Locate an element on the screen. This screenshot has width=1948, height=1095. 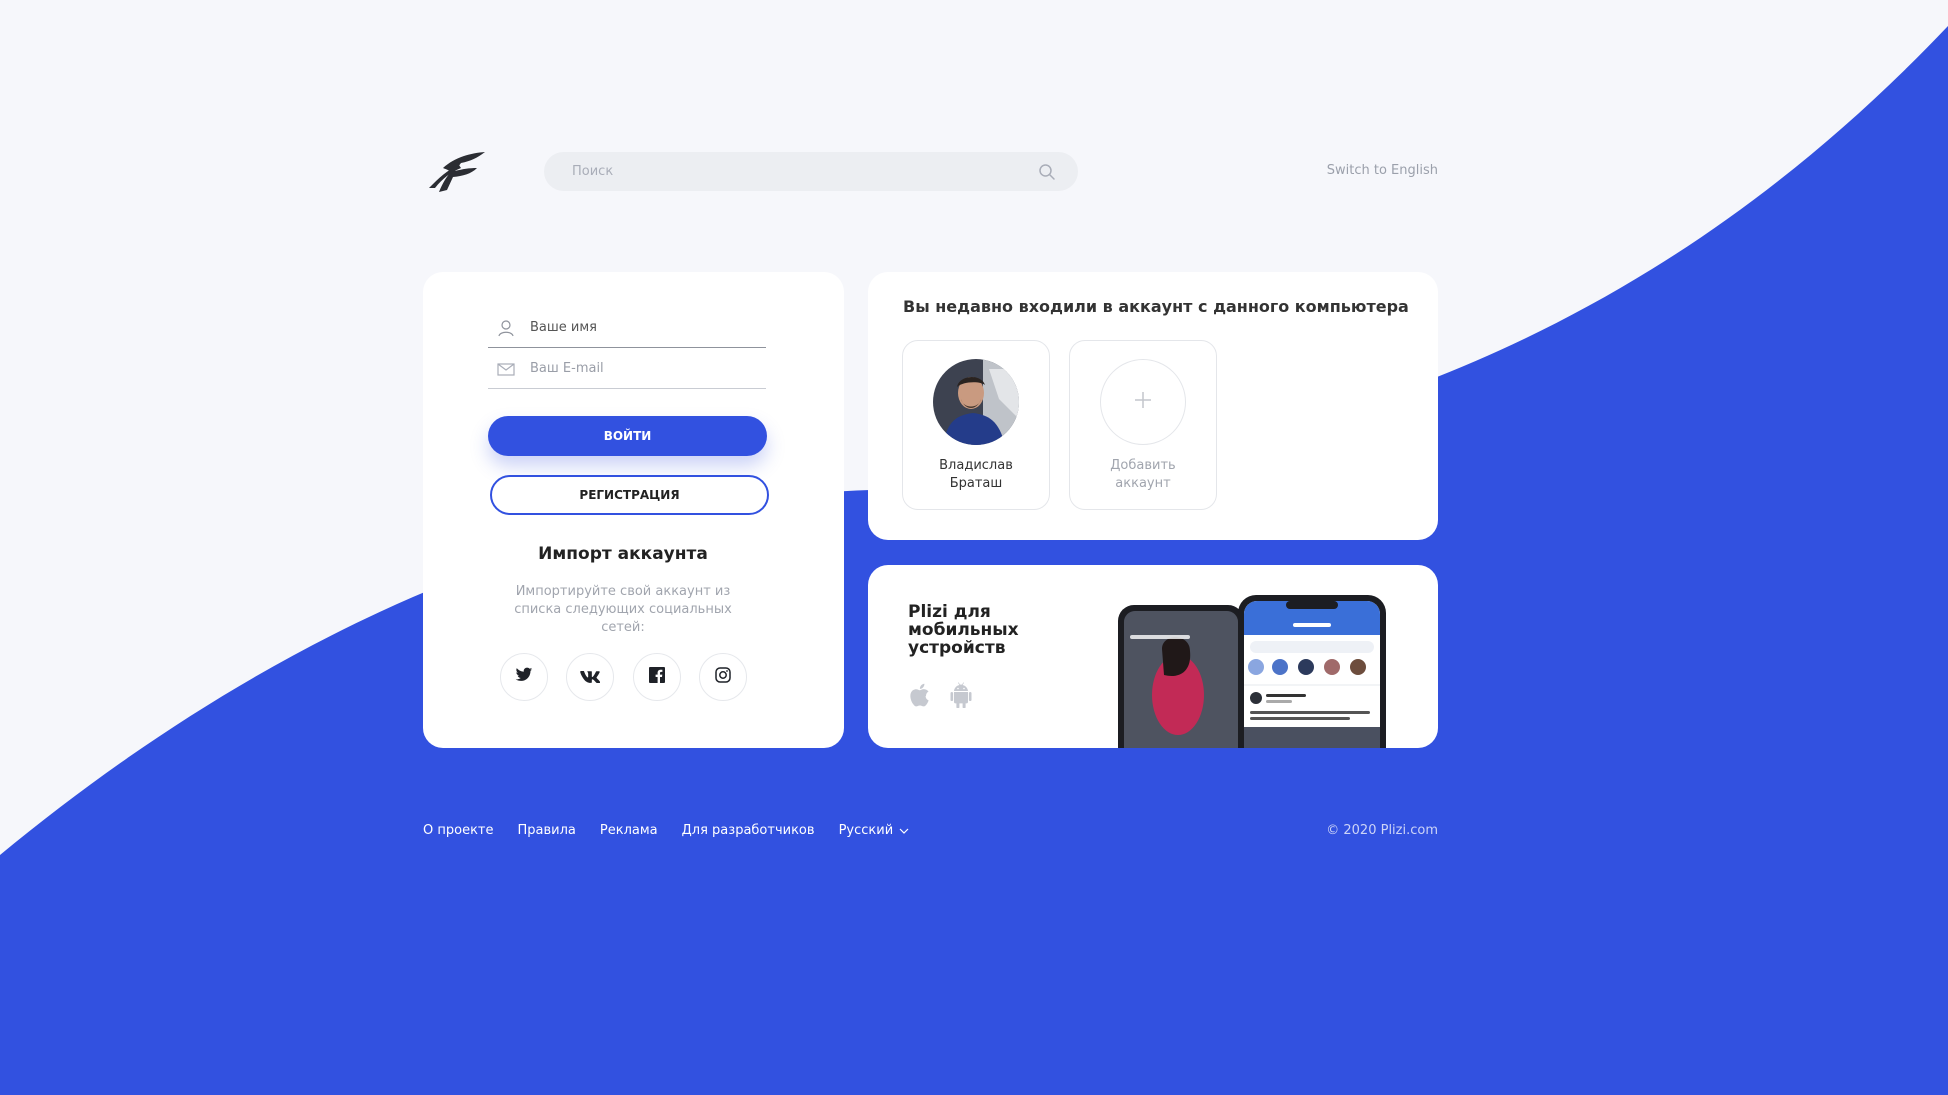
twitter-button is located at coordinates (524, 677).